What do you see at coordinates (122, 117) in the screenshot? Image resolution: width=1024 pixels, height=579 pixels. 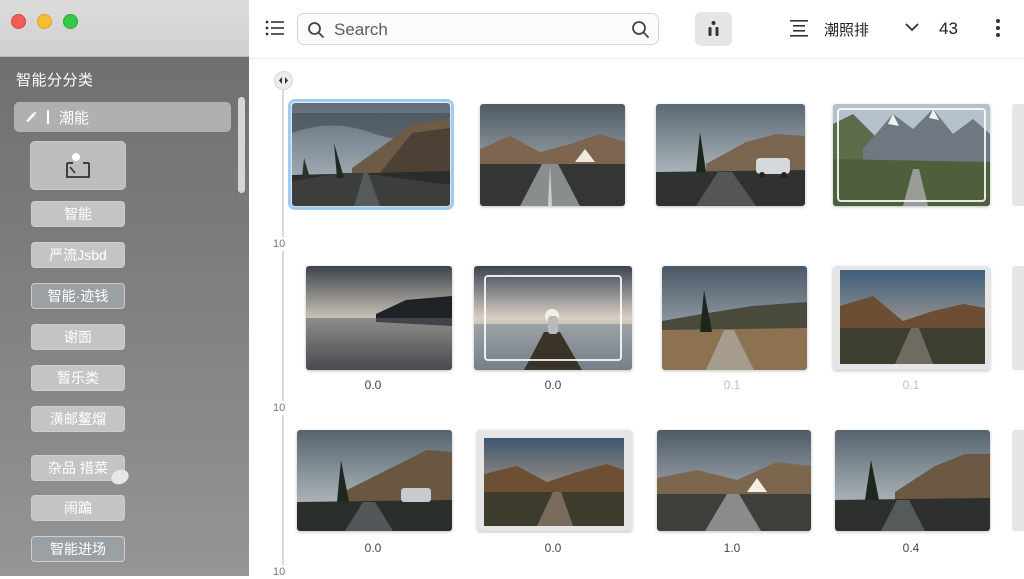 I see `sidebar-item-selected: 潮能` at bounding box center [122, 117].